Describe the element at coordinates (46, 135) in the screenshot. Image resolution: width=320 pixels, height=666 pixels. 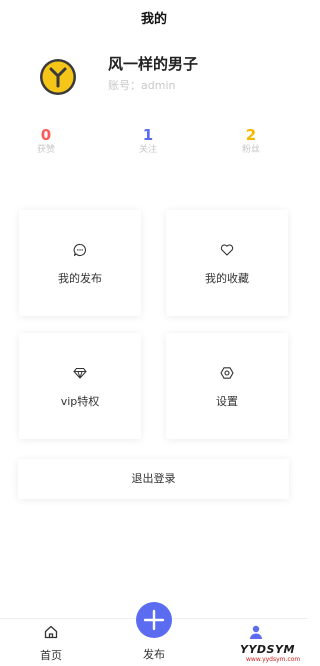
I see `stat-likes-value: 0` at that location.